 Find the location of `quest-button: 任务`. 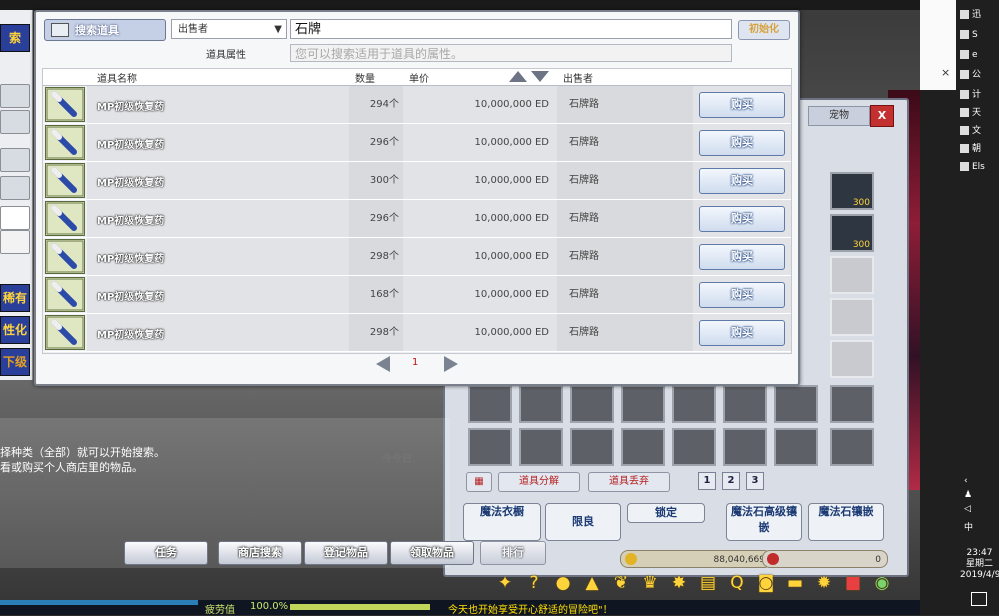

quest-button: 任务 is located at coordinates (166, 553).